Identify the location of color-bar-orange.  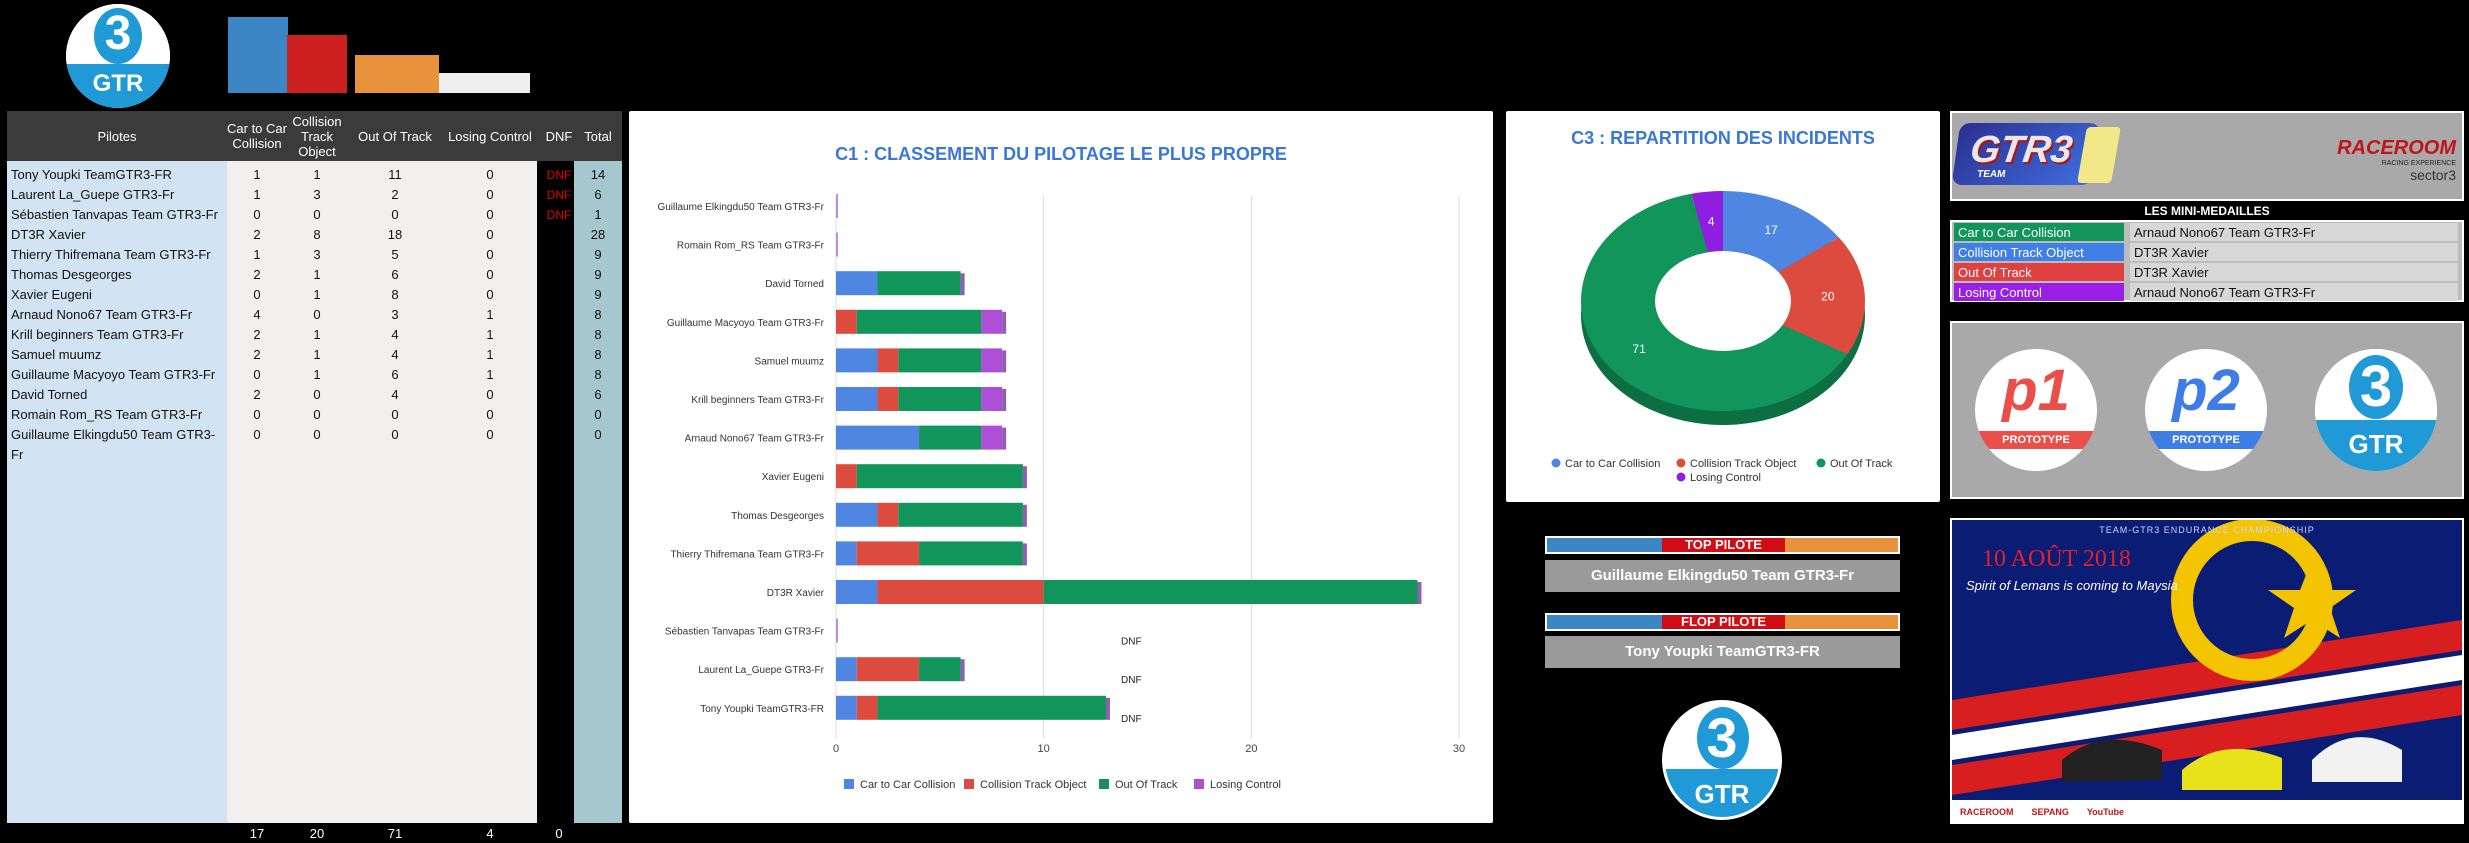
(397, 74).